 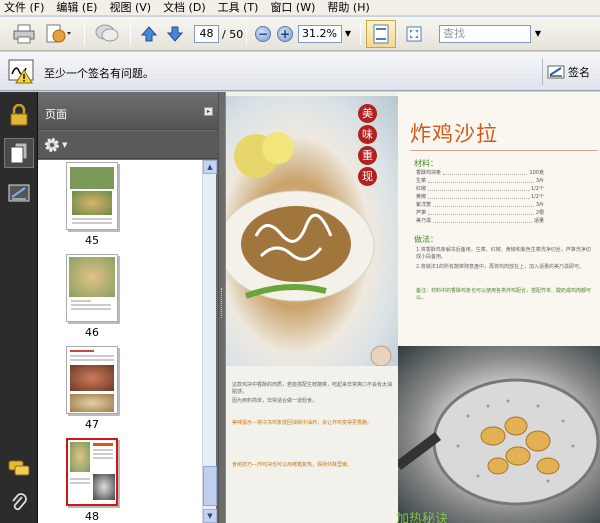 I want to click on comment-icon, so click(x=107, y=33).